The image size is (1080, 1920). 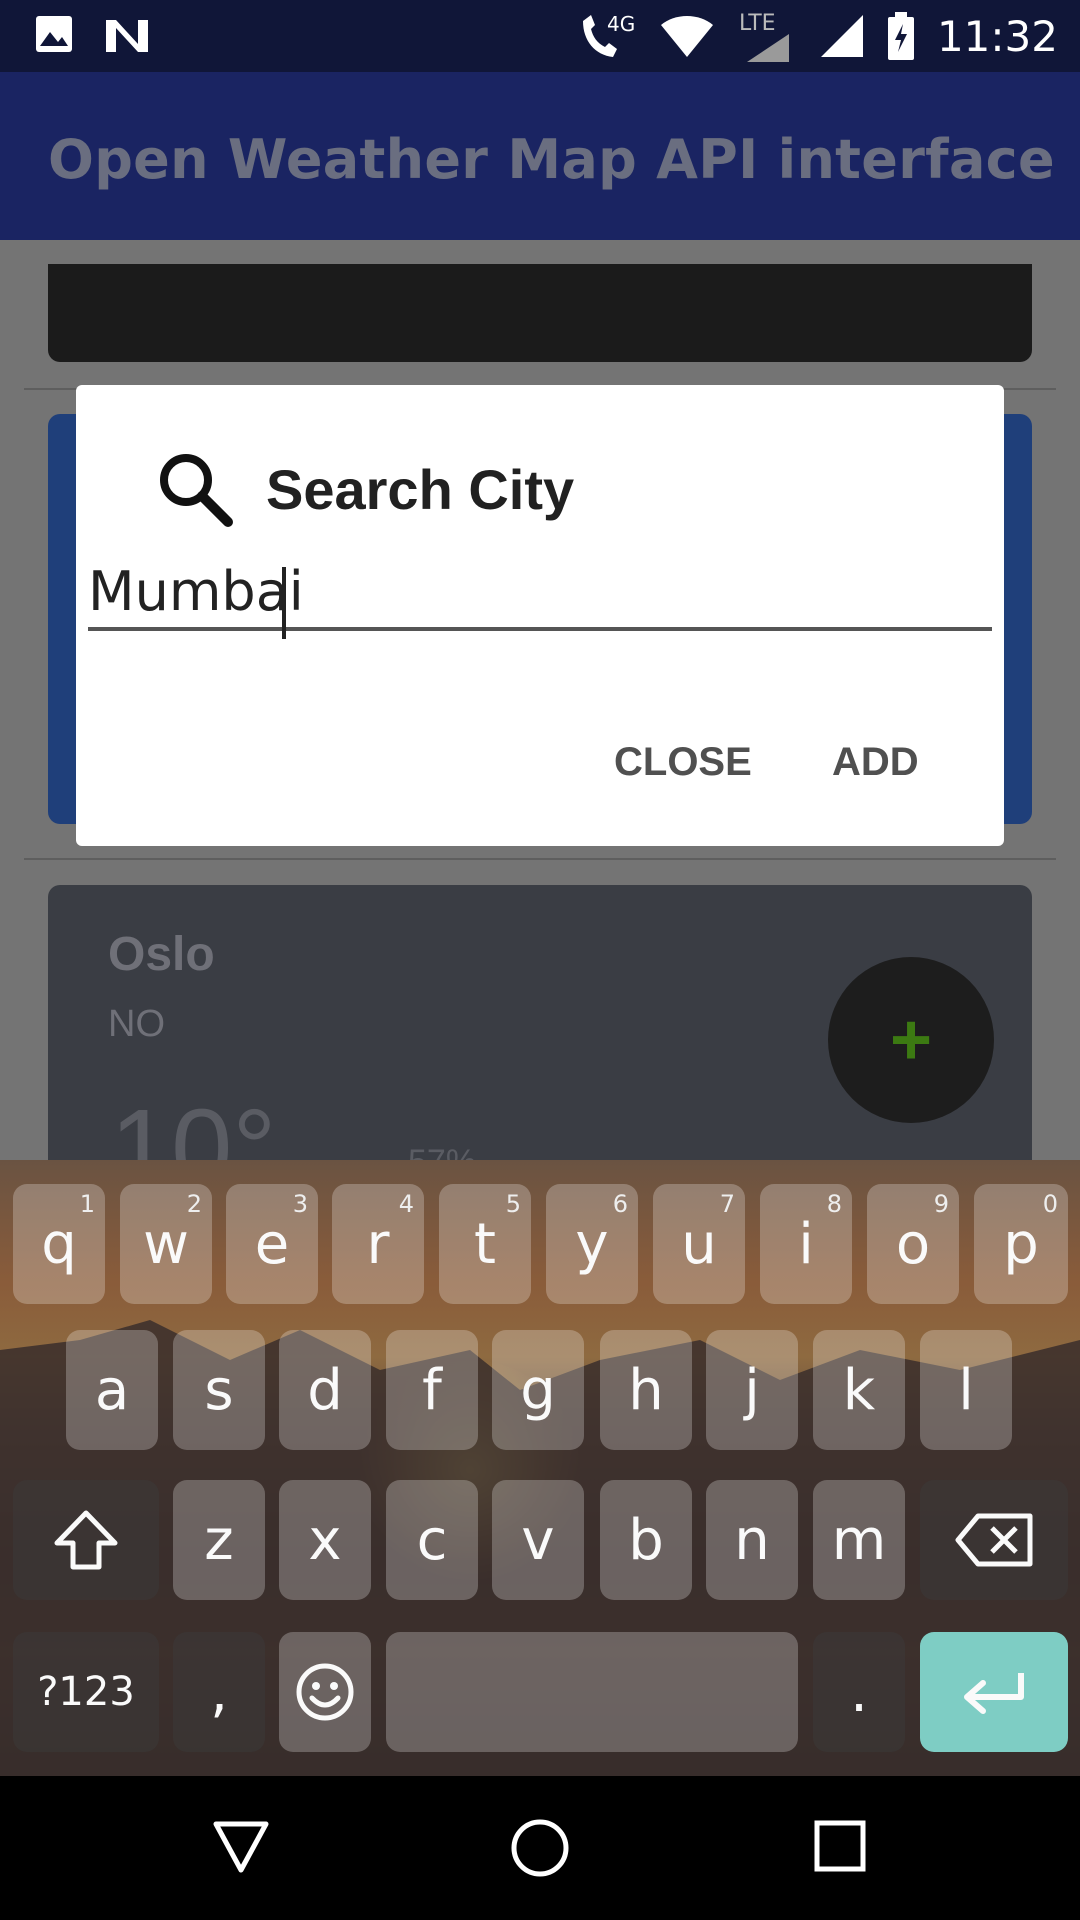 What do you see at coordinates (859, 1692) in the screenshot?
I see `period-key: .` at bounding box center [859, 1692].